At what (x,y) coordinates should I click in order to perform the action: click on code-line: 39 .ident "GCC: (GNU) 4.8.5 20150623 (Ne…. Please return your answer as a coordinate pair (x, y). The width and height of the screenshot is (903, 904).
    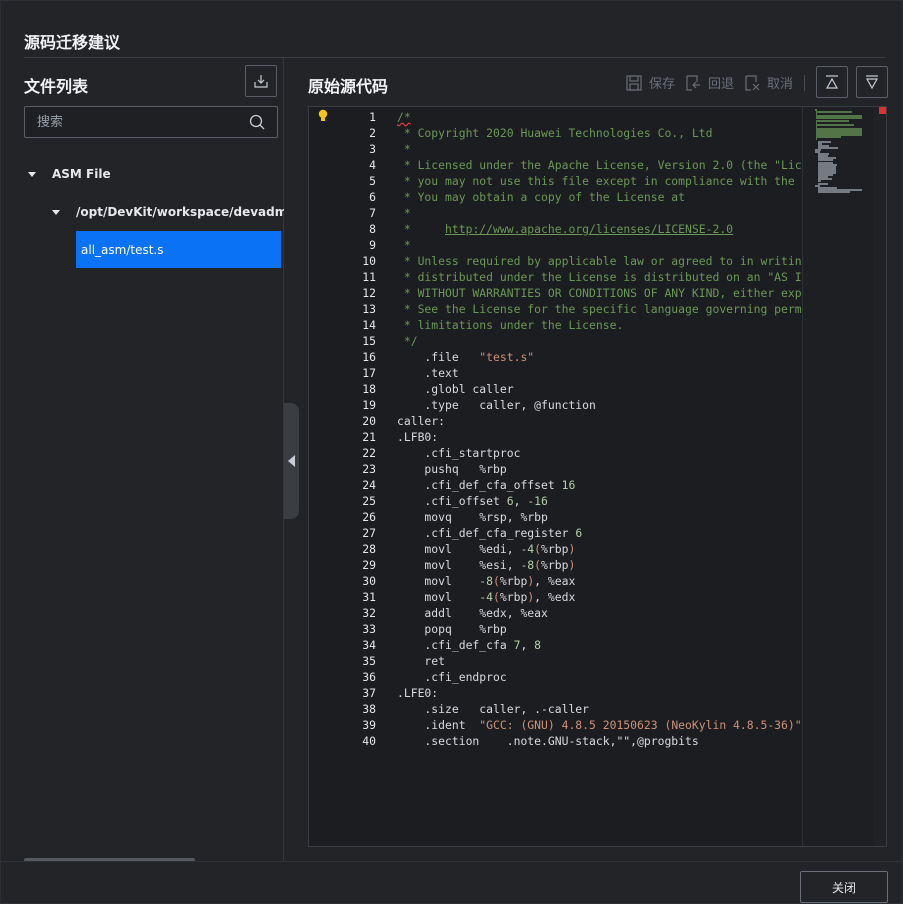
    Looking at the image, I should click on (555, 725).